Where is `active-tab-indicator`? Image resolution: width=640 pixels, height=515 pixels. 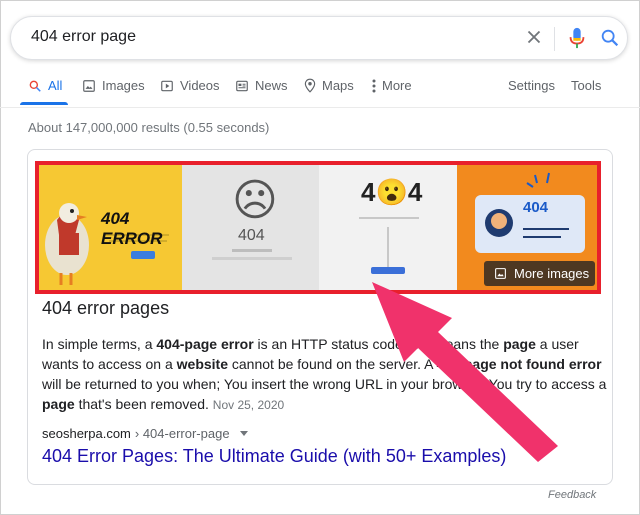
active-tab-indicator is located at coordinates (44, 103).